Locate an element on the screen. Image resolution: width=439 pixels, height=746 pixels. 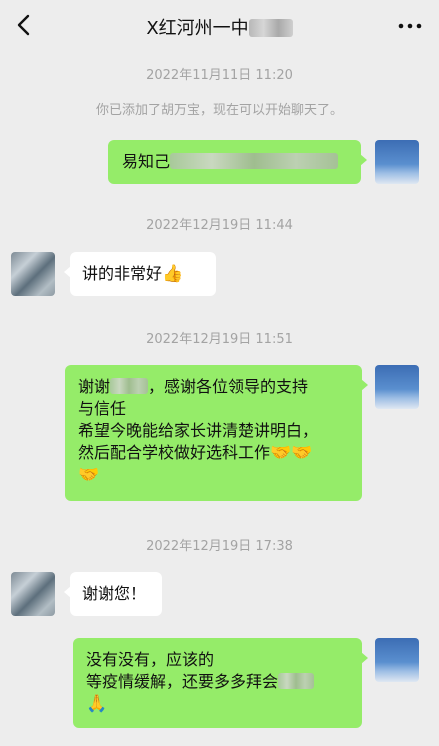
message-text: 等疫情缓解，还要多多拜会 is located at coordinates (182, 681).